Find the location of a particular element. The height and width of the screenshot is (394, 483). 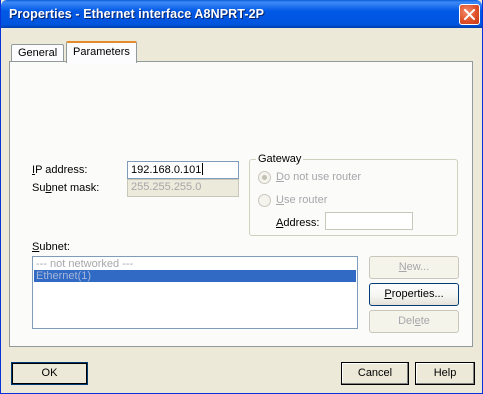

use-router-label: Use router is located at coordinates (302, 200).